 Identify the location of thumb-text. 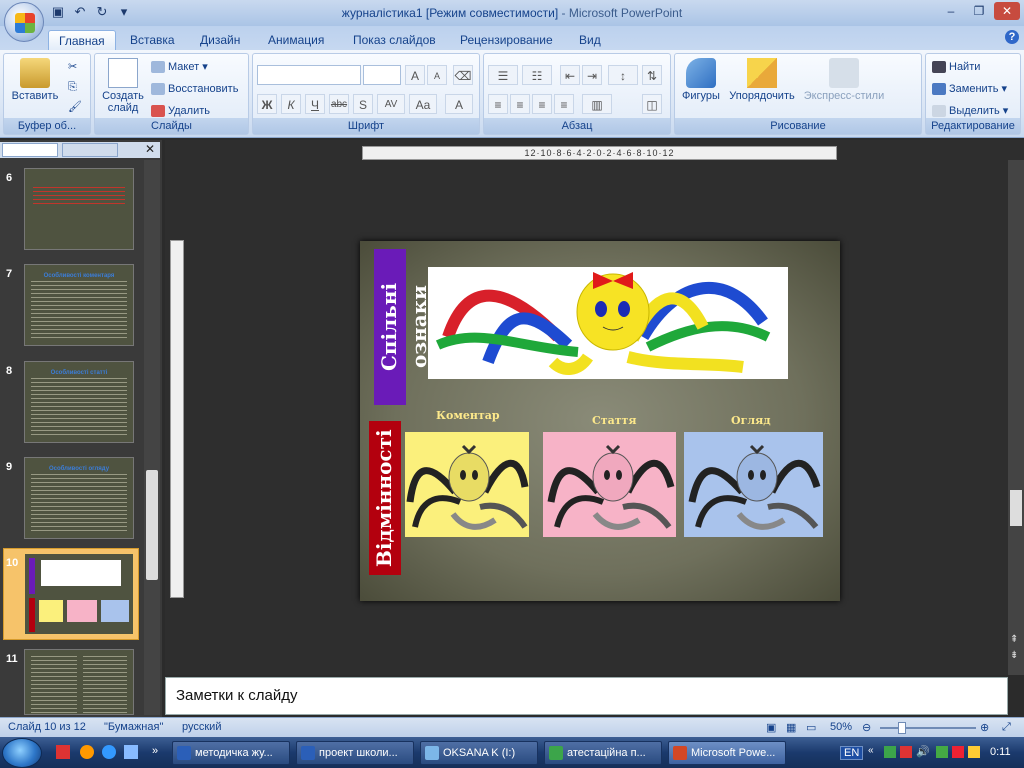
(105, 685).